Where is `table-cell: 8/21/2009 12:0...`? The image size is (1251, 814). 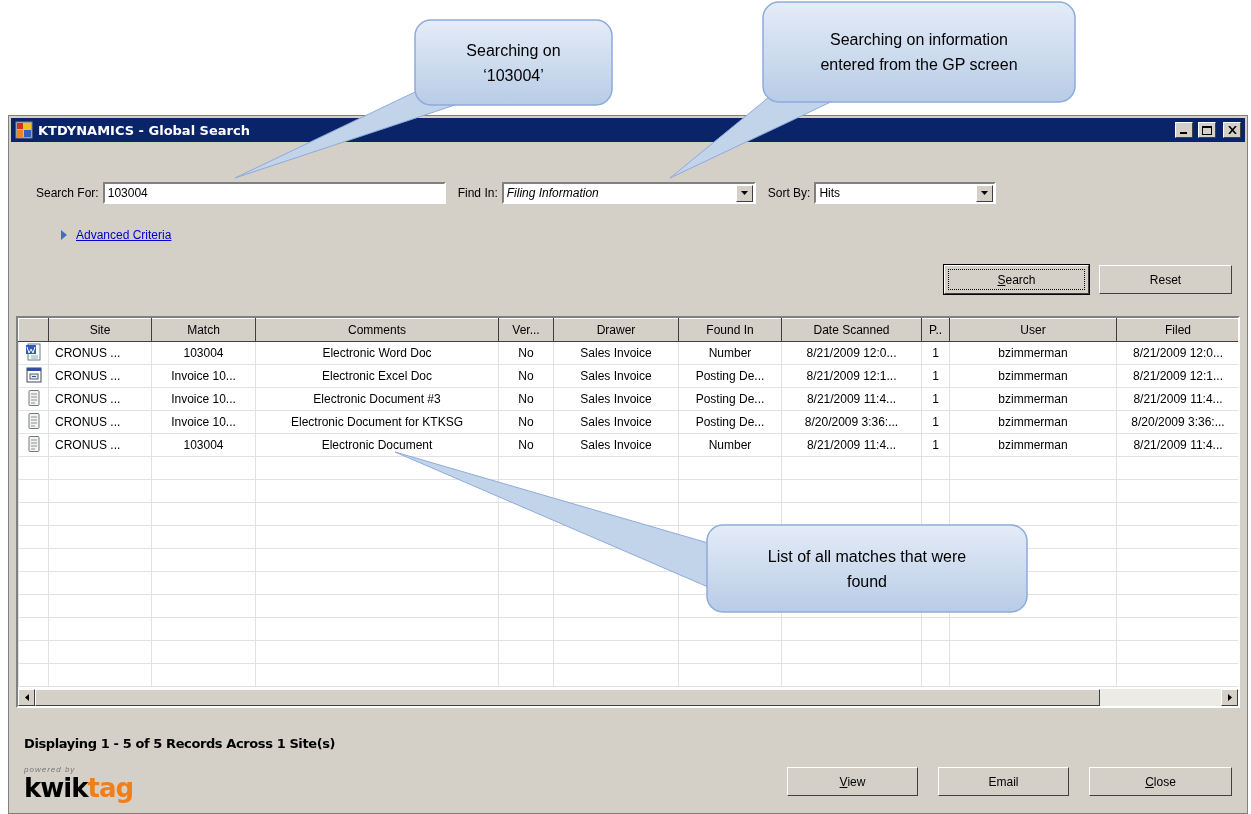
table-cell: 8/21/2009 12:0... is located at coordinates (851, 353).